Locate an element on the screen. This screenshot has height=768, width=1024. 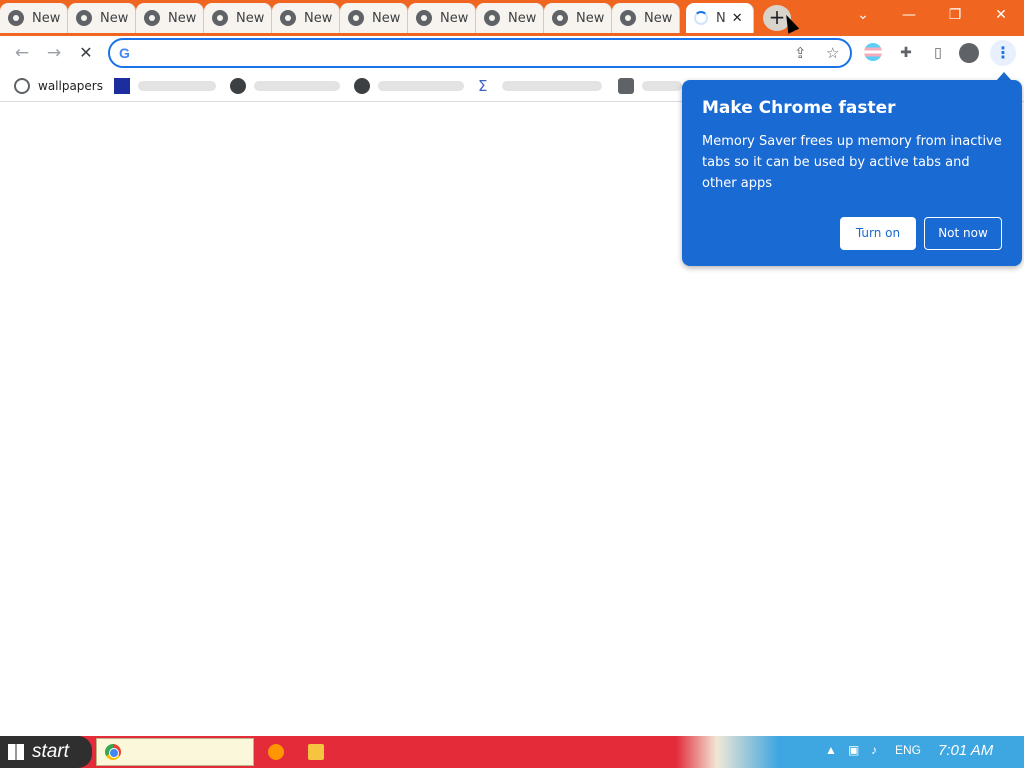
tray-expand-icon: ▲ is located at coordinates (831, 750).